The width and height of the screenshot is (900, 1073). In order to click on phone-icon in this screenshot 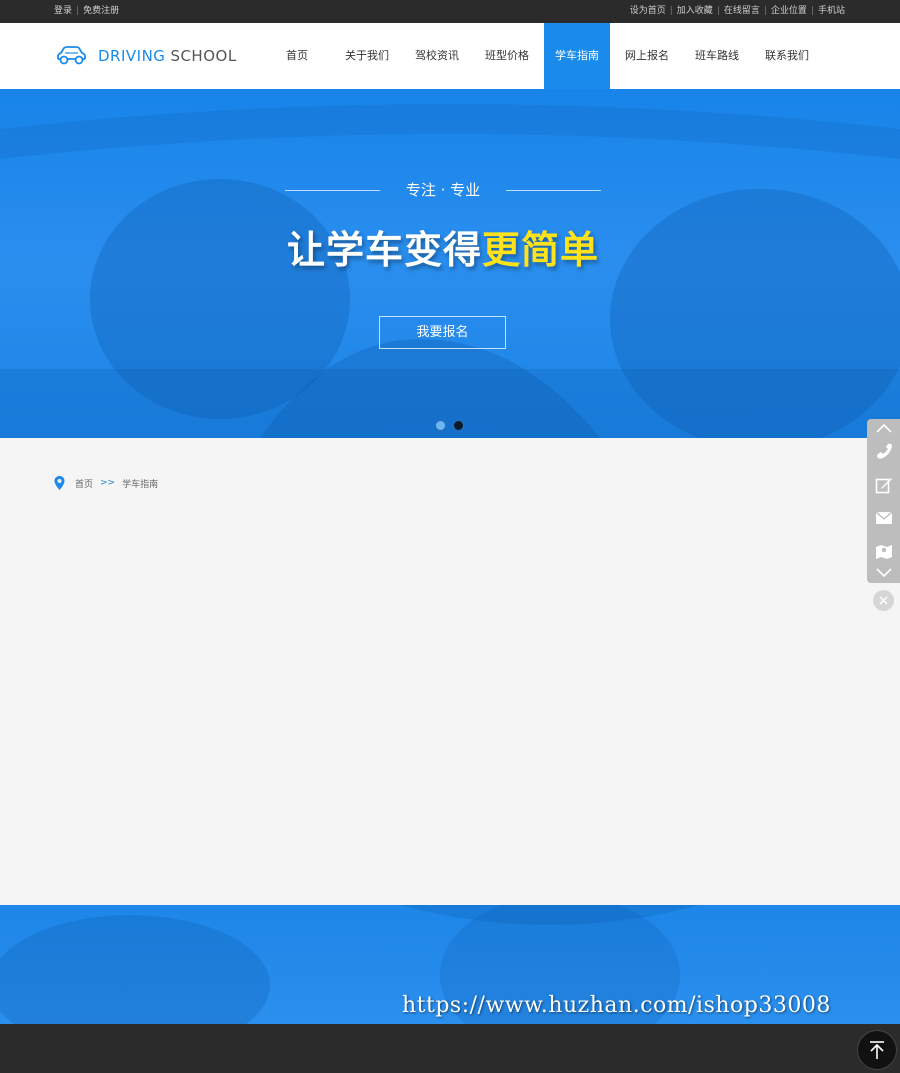, I will do `click(884, 451)`.